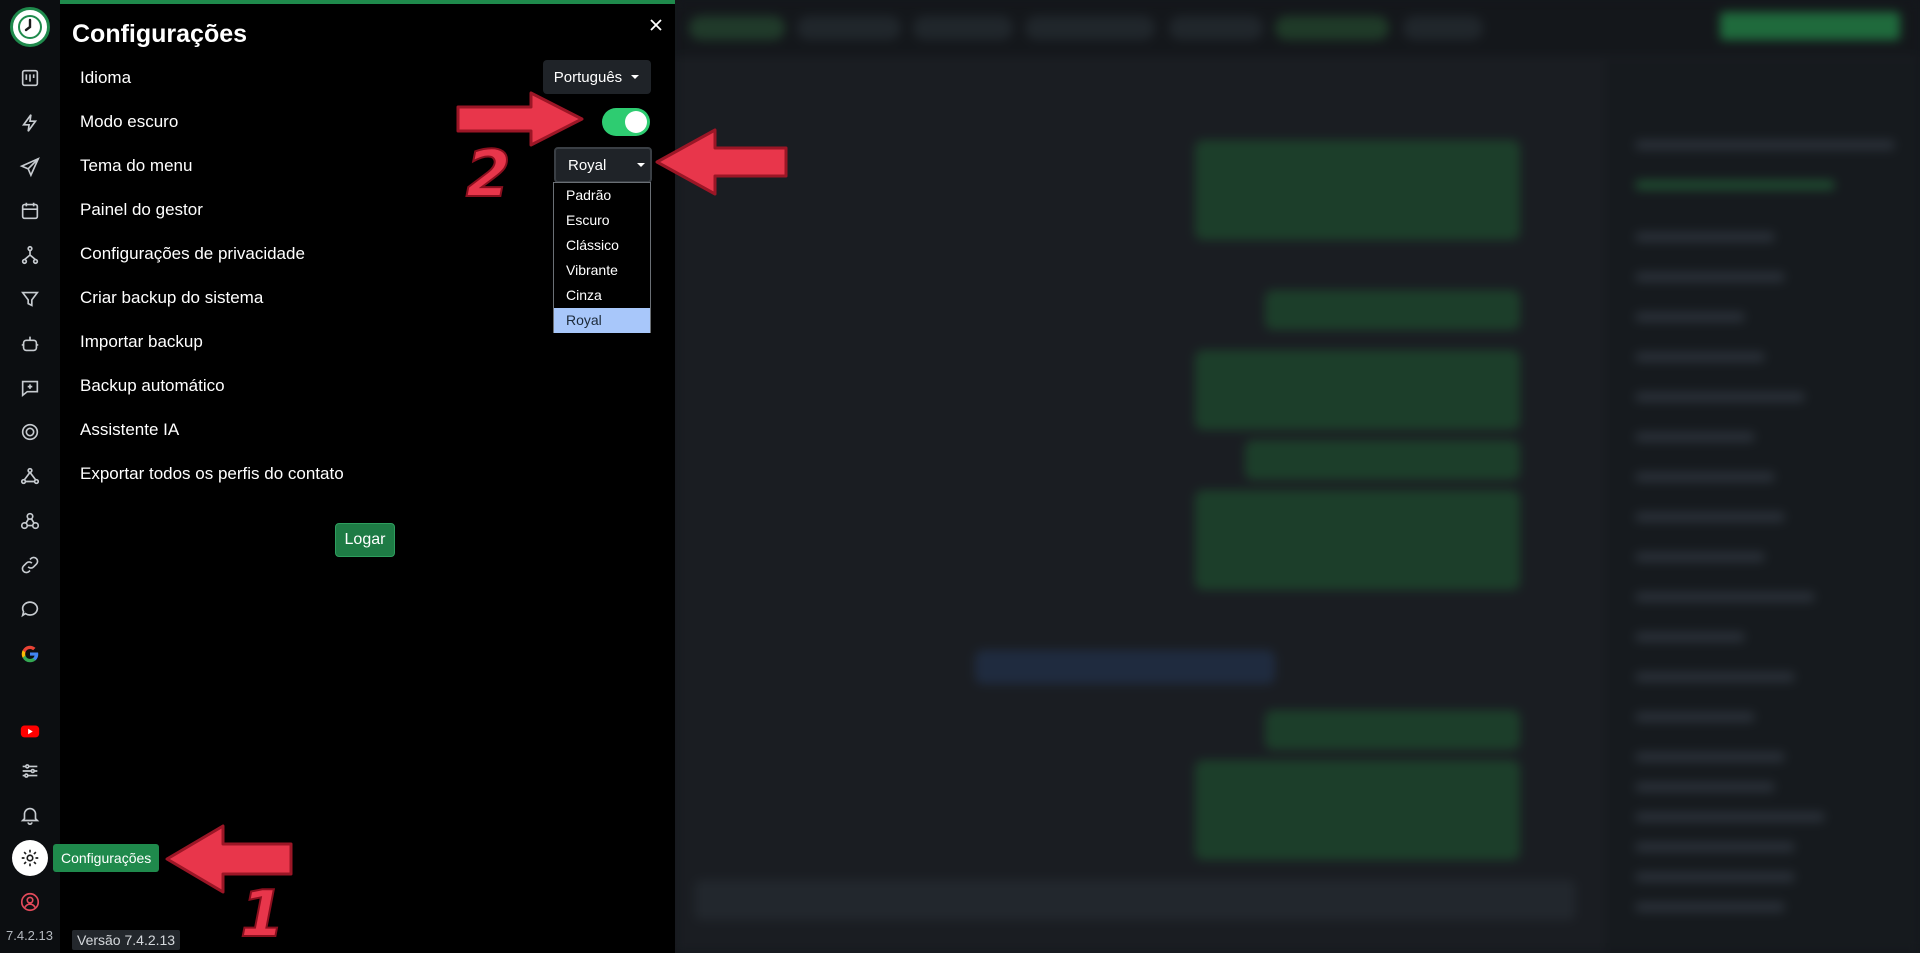  Describe the element at coordinates (30, 654) in the screenshot. I see `google-icon` at that location.